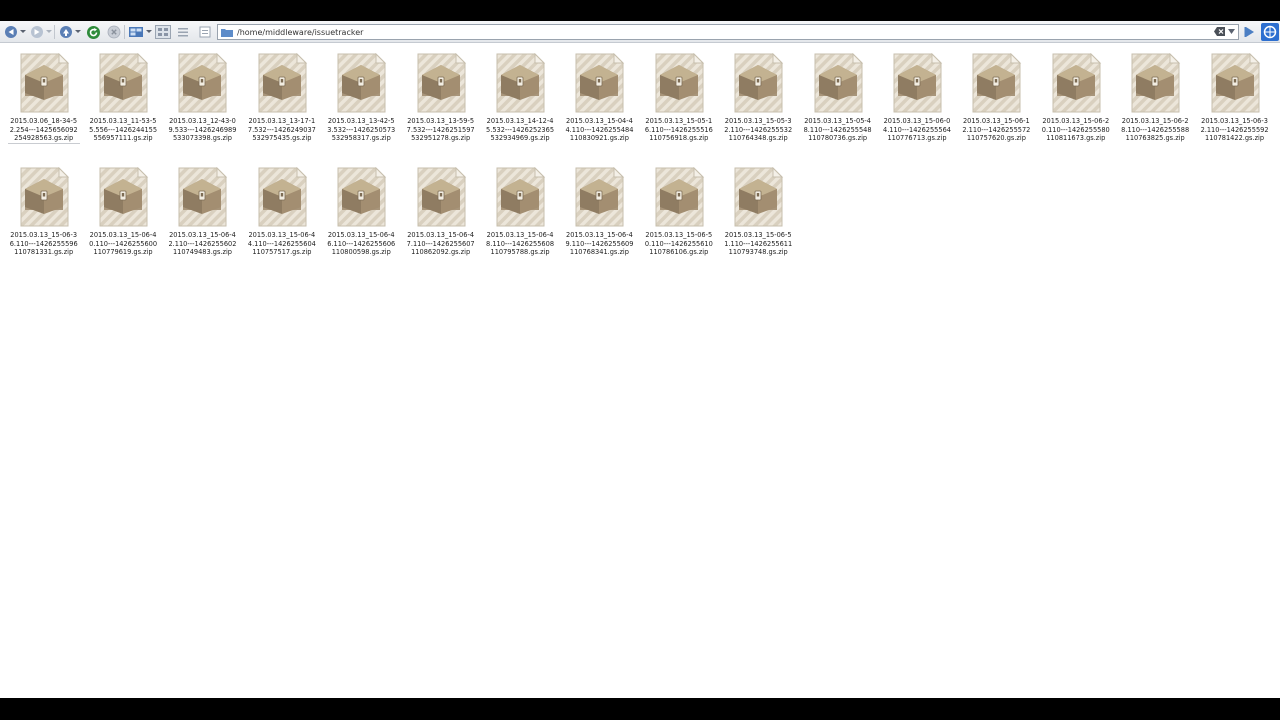 Image resolution: width=1280 pixels, height=720 pixels. Describe the element at coordinates (1270, 32) in the screenshot. I see `app-logo-icon` at that location.